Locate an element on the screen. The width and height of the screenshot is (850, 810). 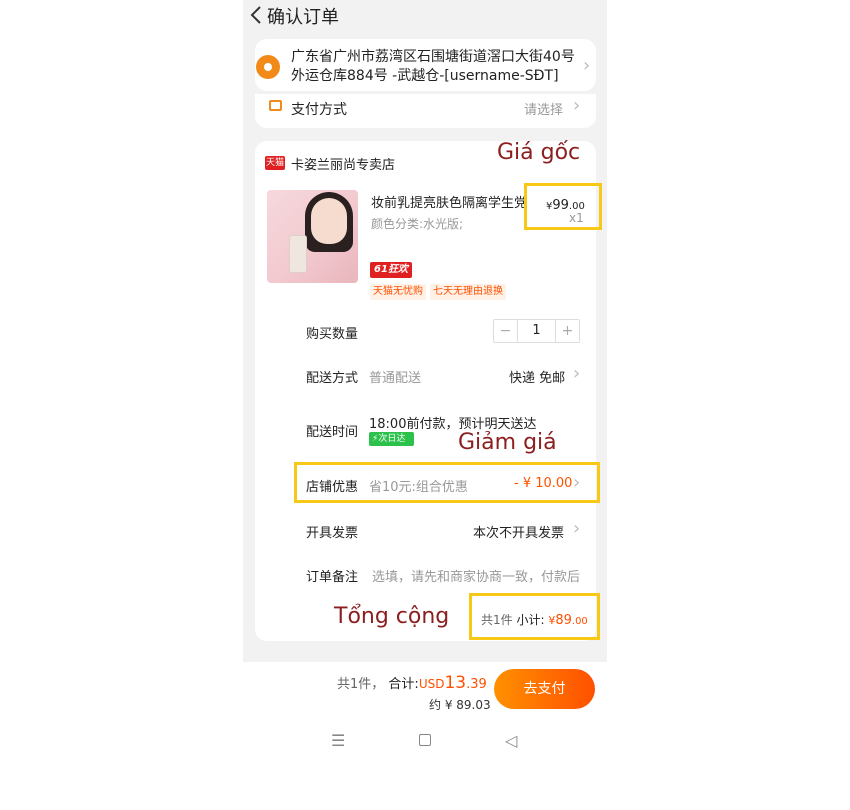
highlight-discount is located at coordinates (447, 482).